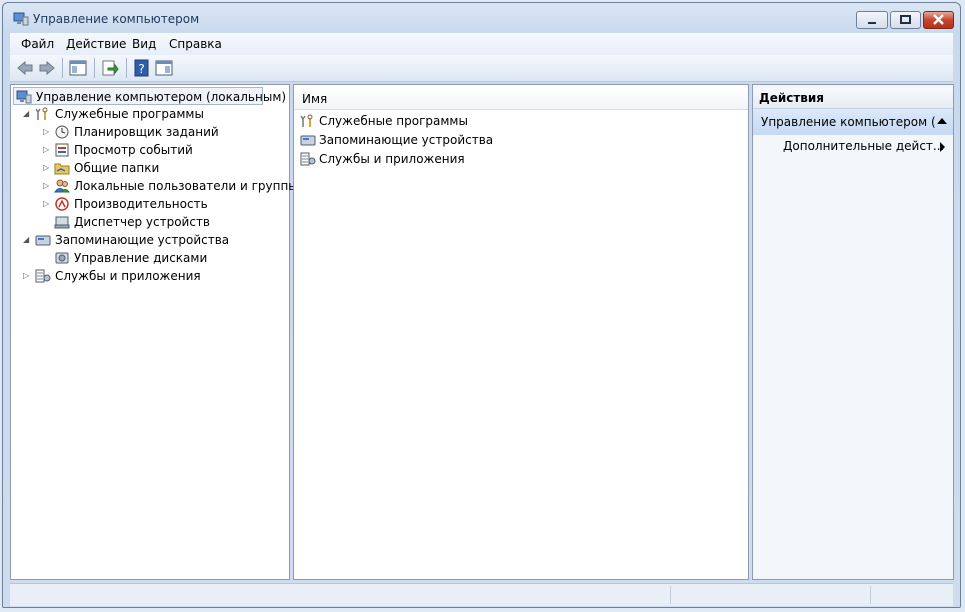 The height and width of the screenshot is (612, 965). I want to click on menu-bar: Файл Действие Вид Справка, so click(481, 44).